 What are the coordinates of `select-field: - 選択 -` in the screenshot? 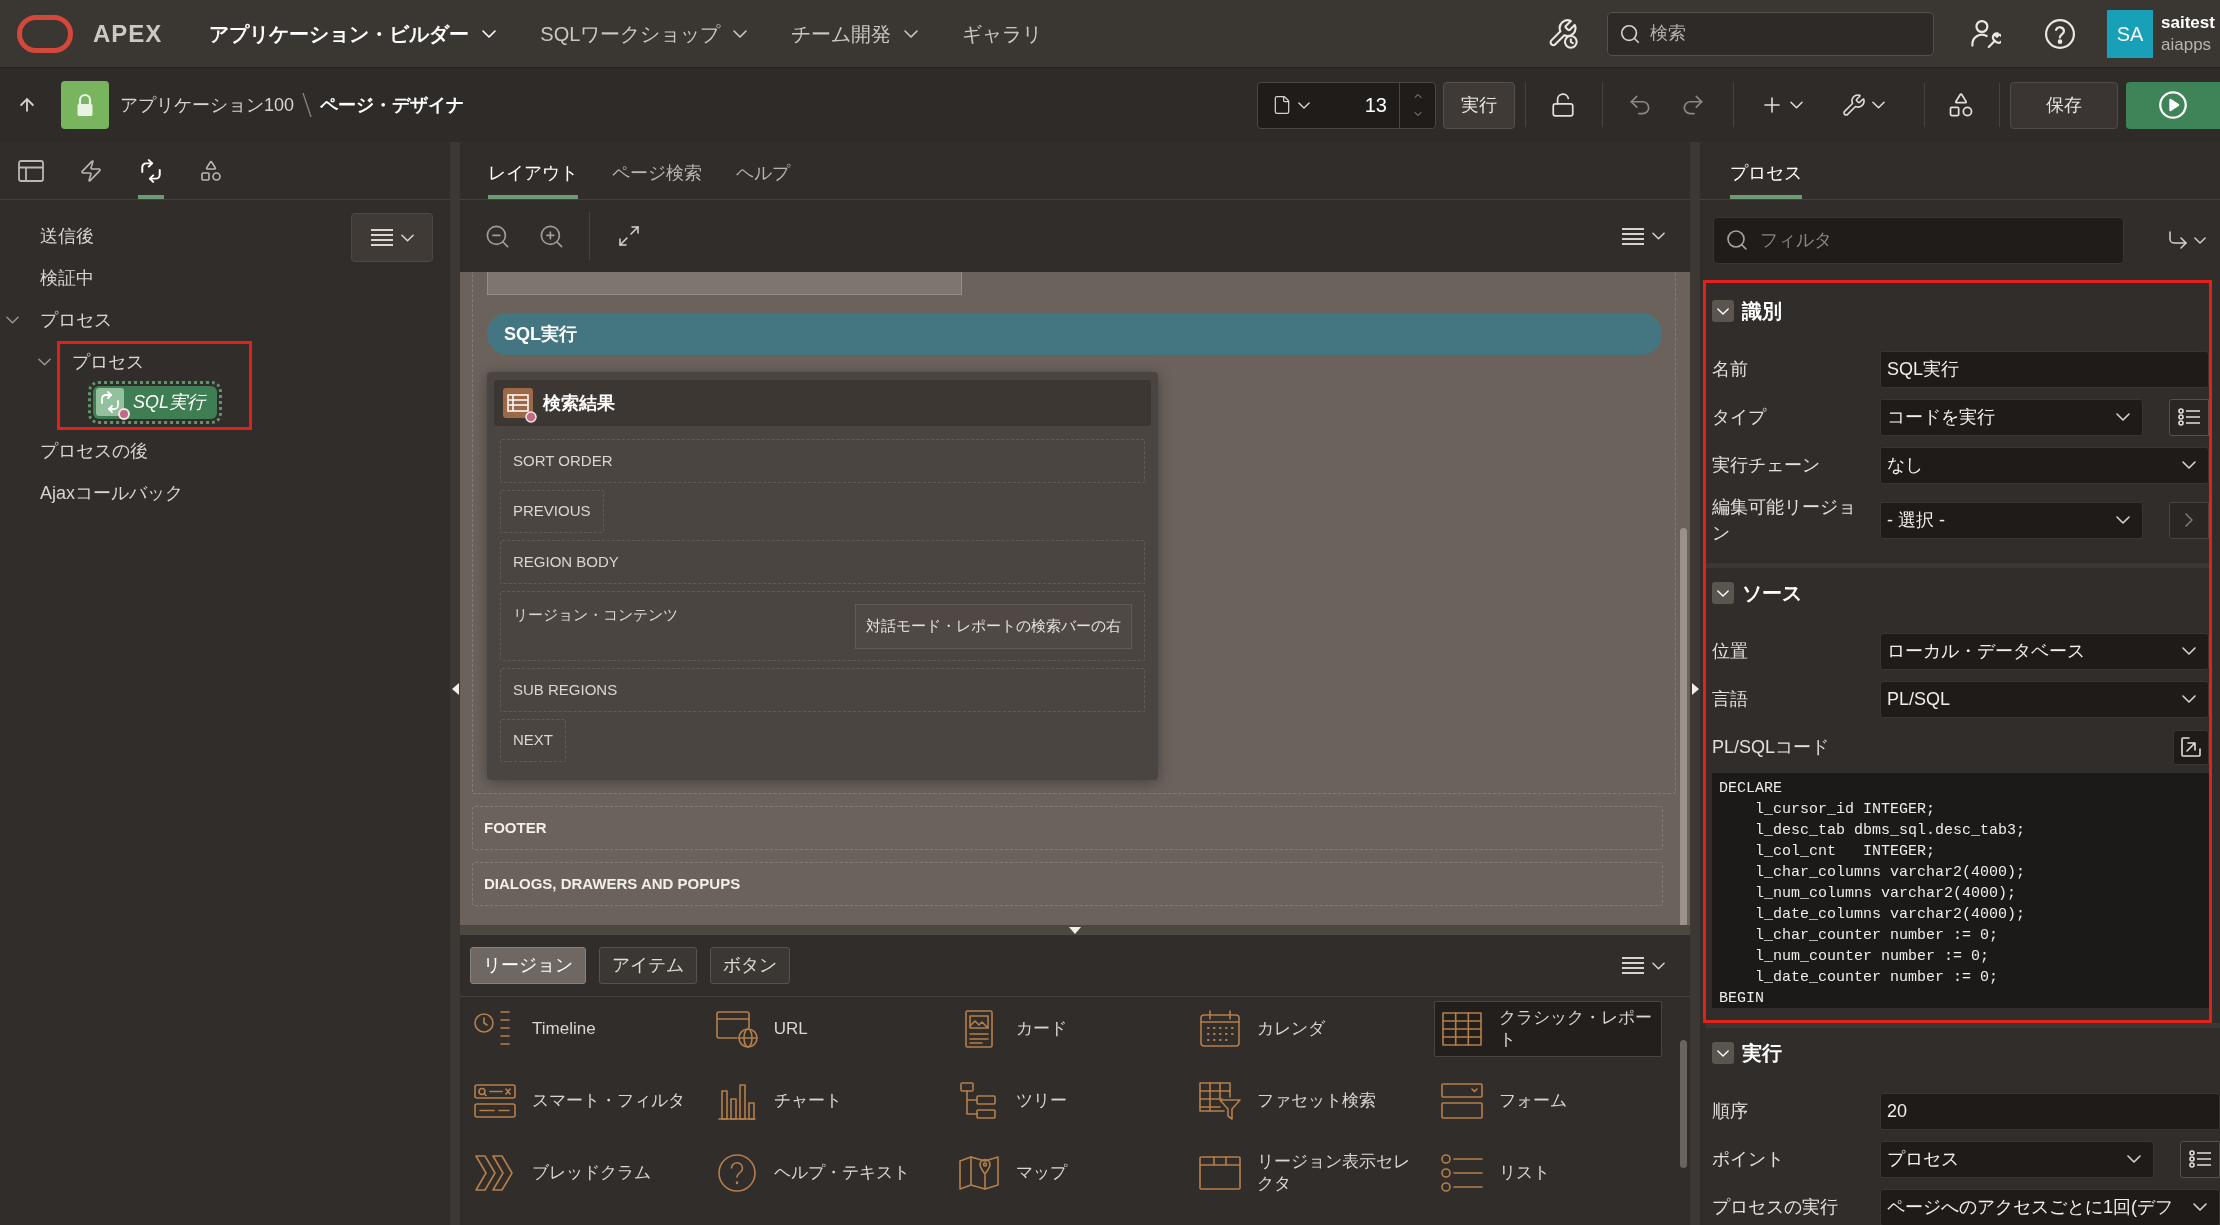 It's located at (2011, 520).